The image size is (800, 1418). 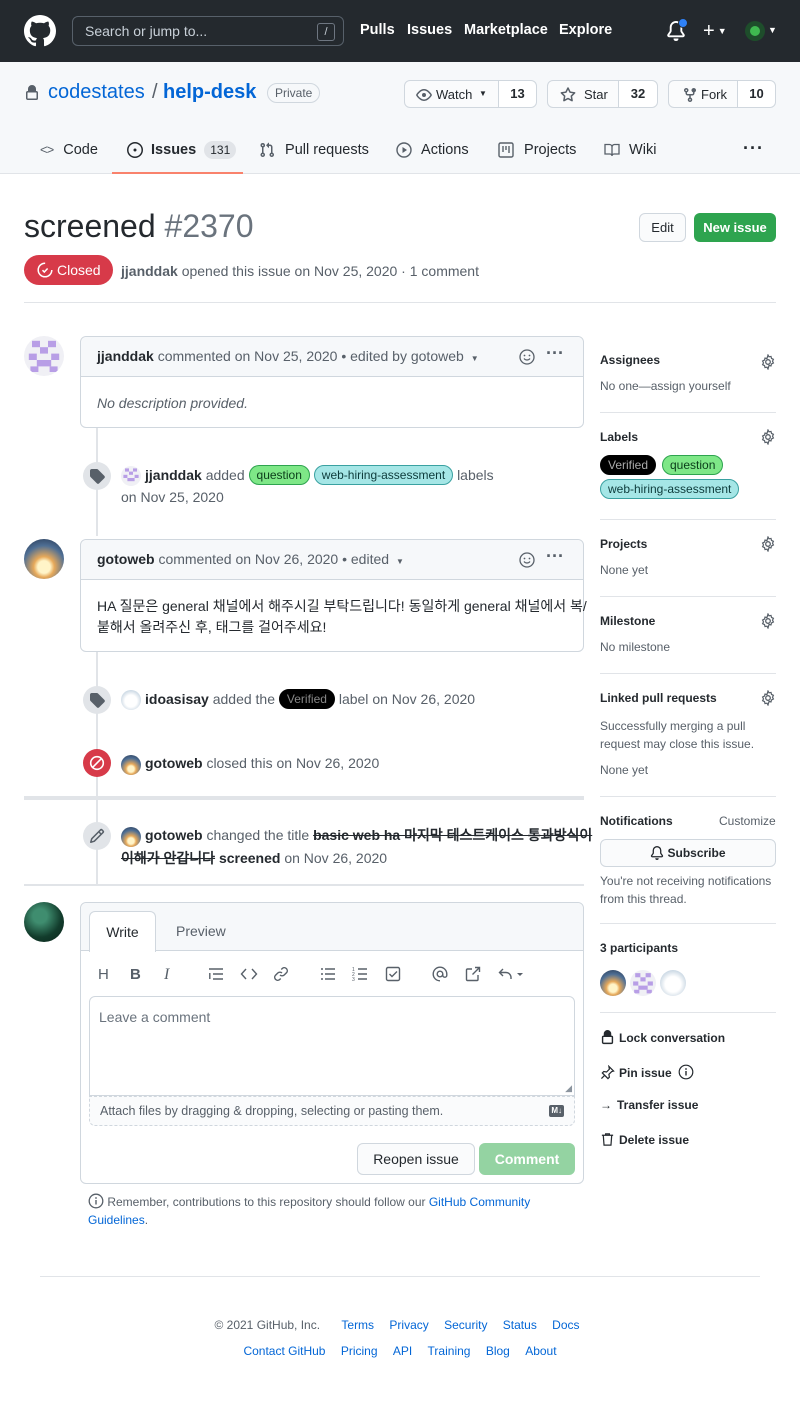 I want to click on milestone-gear-icon, so click(x=768, y=621).